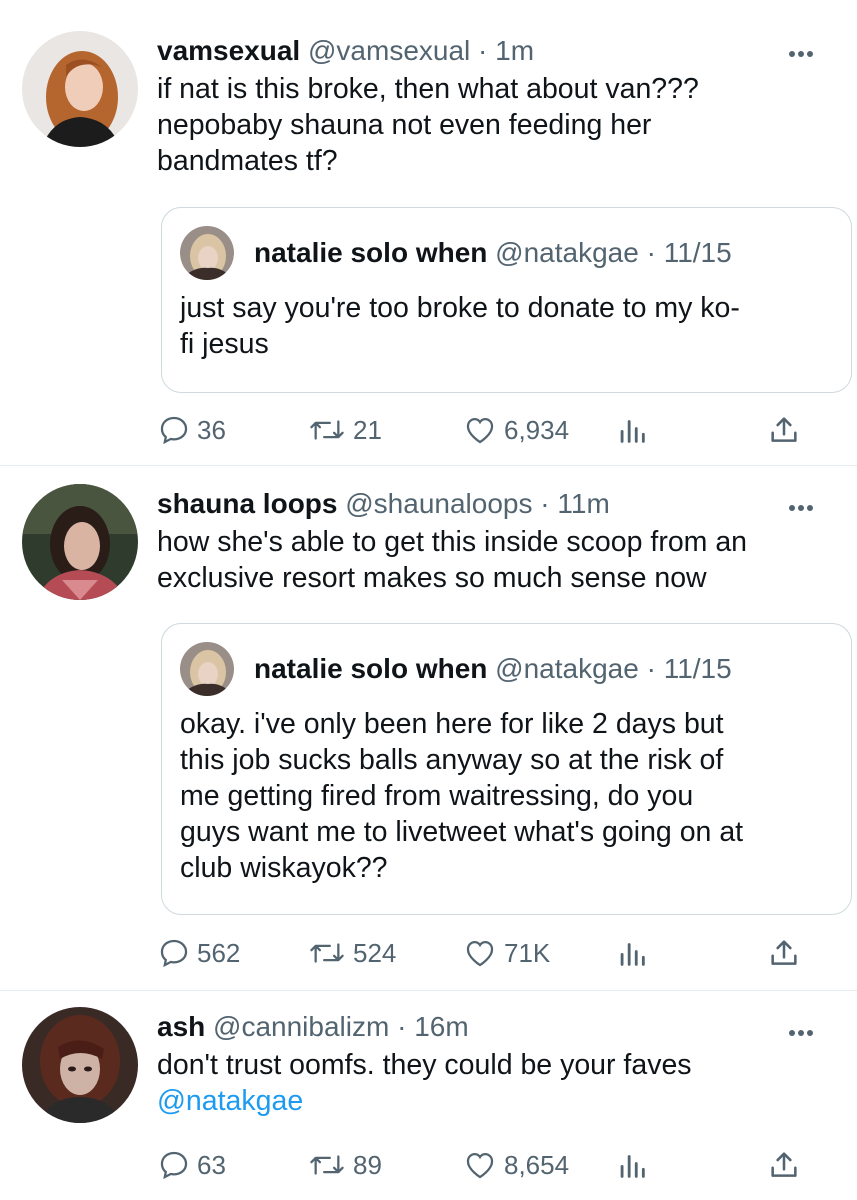  I want to click on display-name: ash, so click(181, 1026).